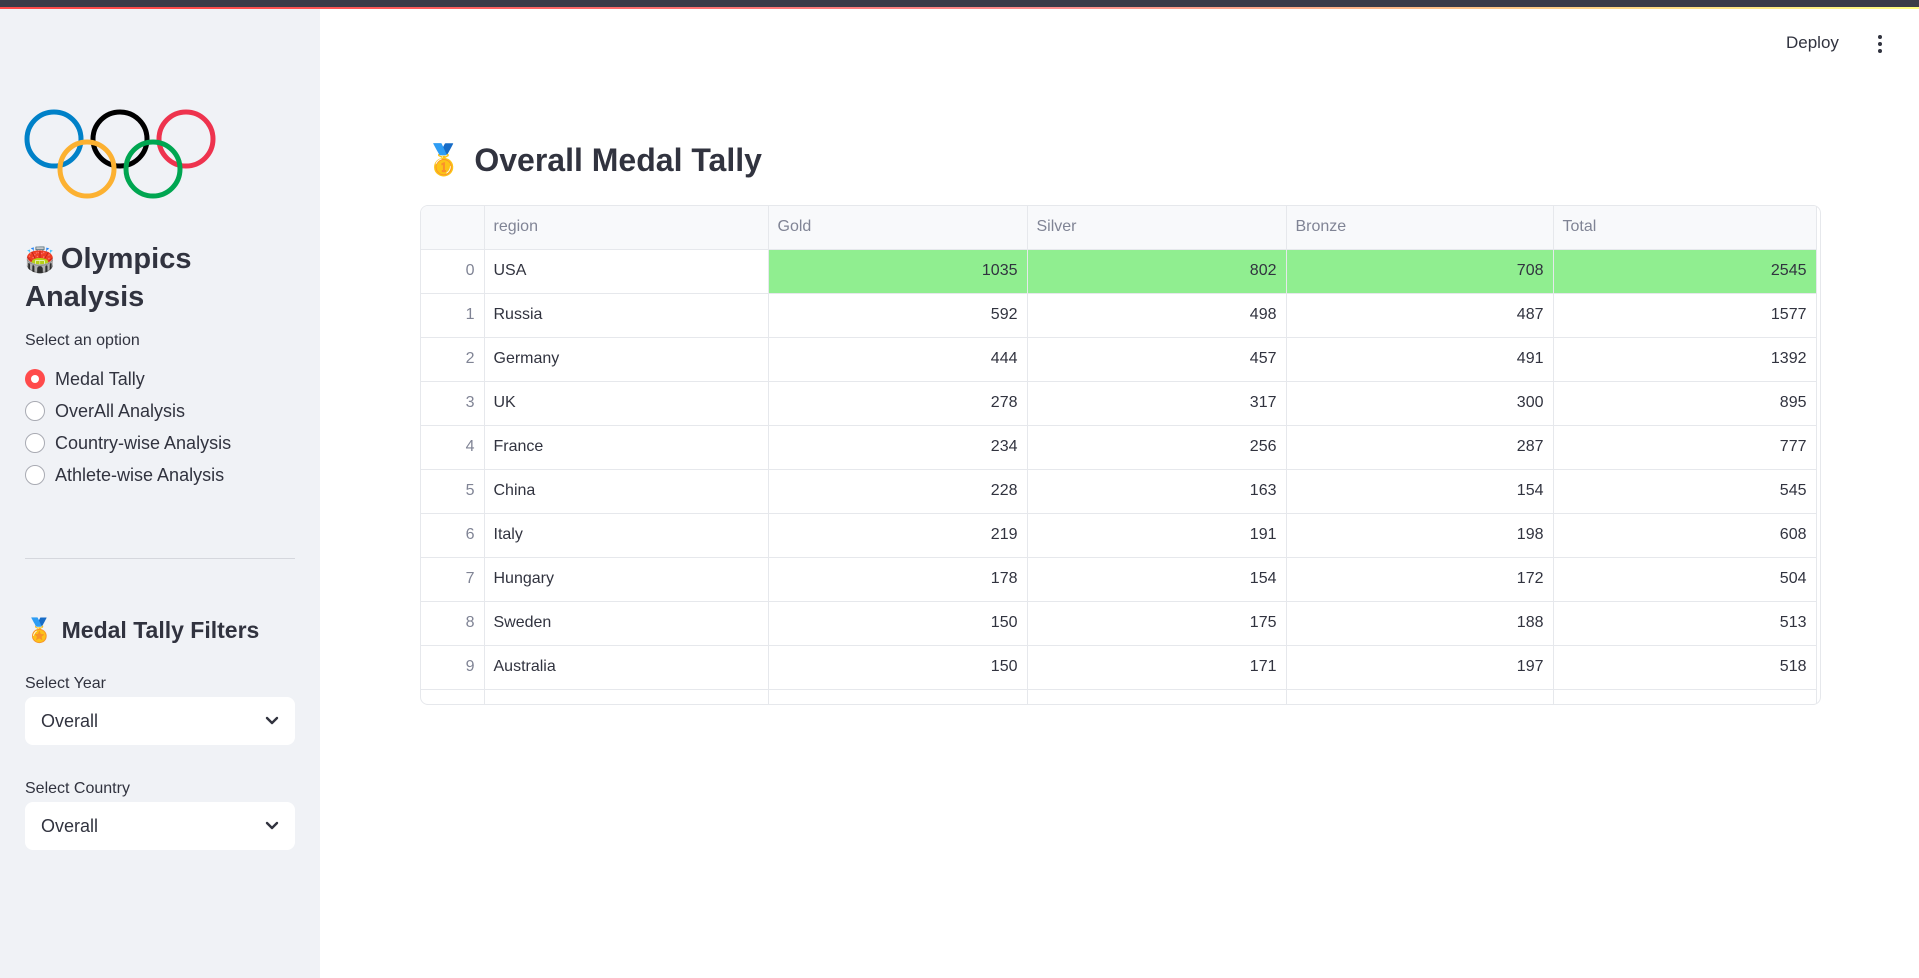 Image resolution: width=1919 pixels, height=978 pixels. What do you see at coordinates (1157, 667) in the screenshot?
I see `table-cell-silver: 171` at bounding box center [1157, 667].